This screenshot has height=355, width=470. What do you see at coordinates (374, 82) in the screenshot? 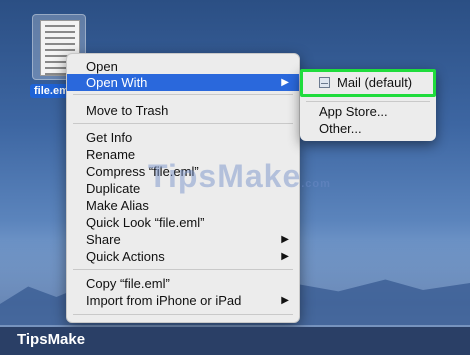
I see `submenu-item-mail: Mail (default)` at bounding box center [374, 82].